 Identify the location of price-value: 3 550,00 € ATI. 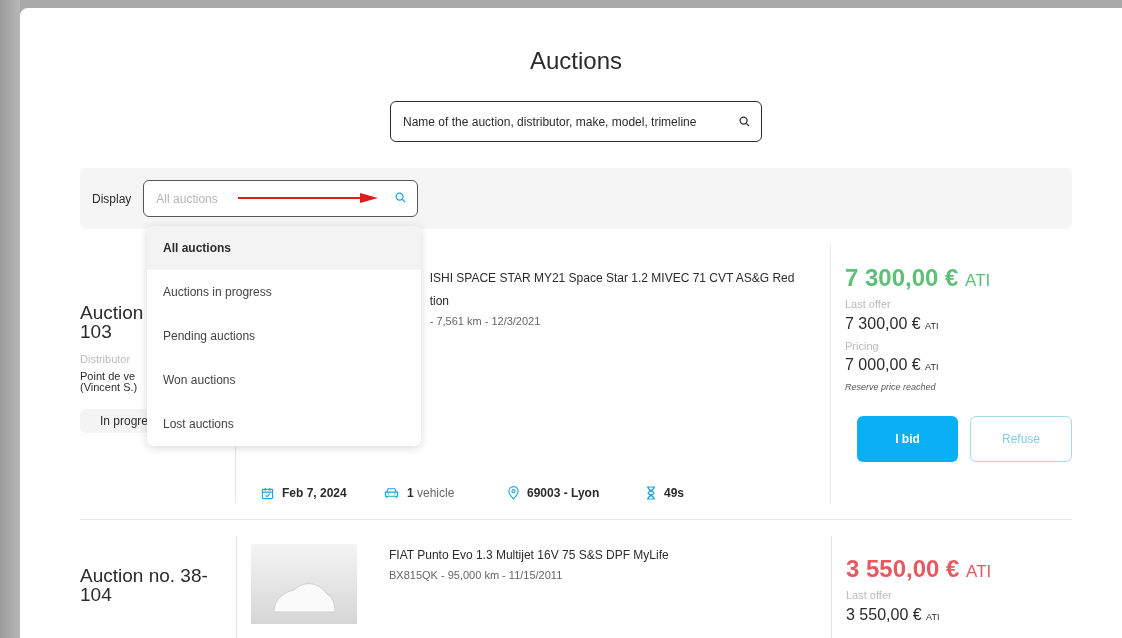
(893, 614).